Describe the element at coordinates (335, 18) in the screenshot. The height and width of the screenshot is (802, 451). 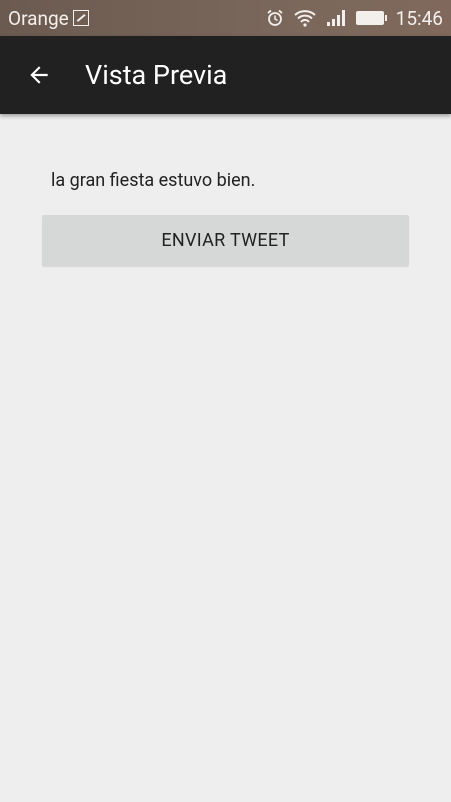
I see `signal-icon` at that location.